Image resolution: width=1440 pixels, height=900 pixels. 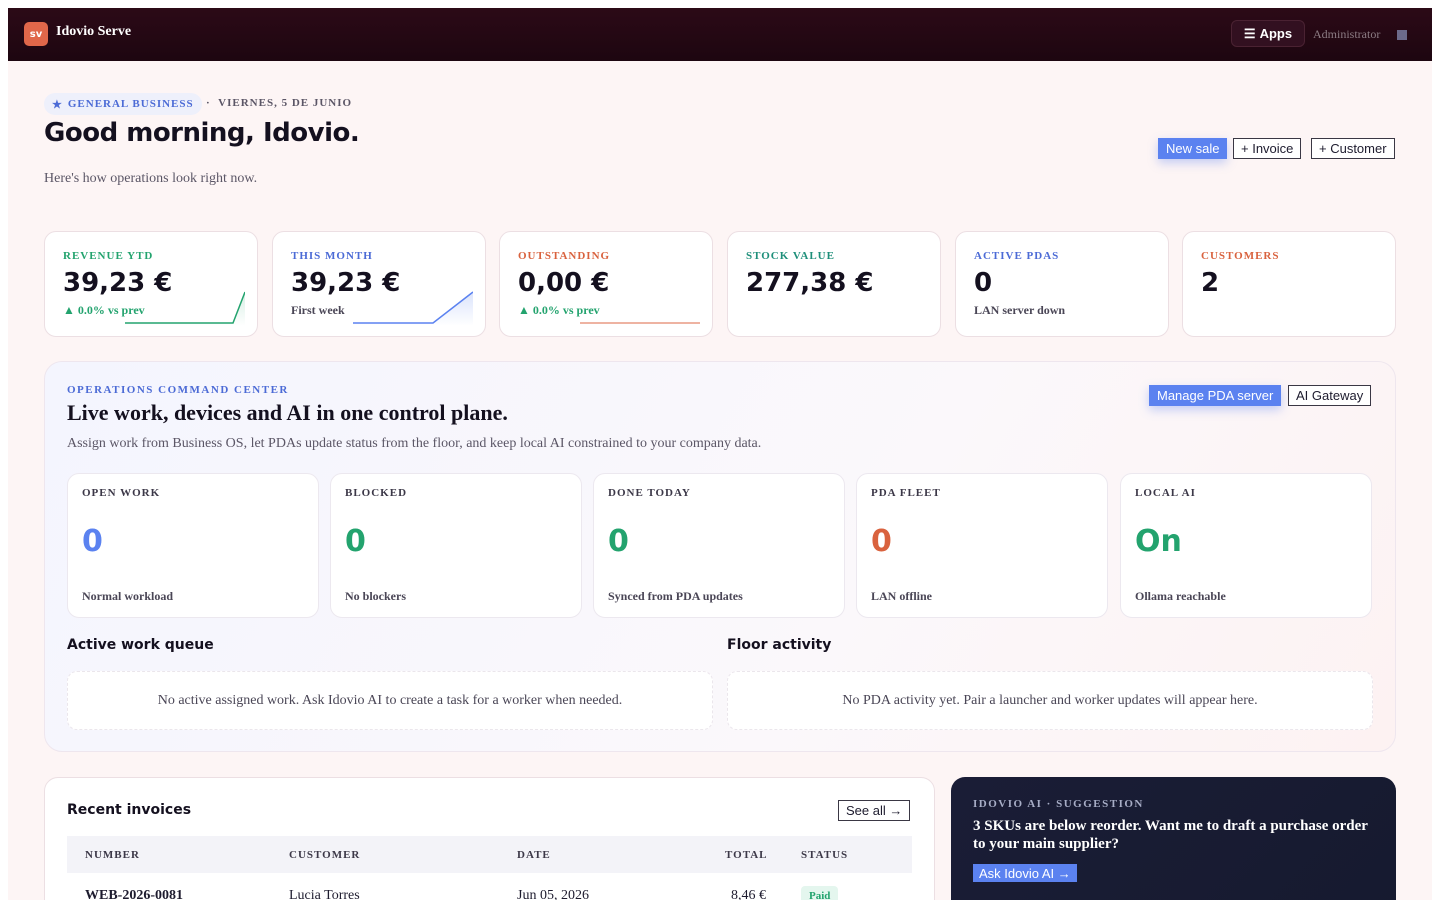 What do you see at coordinates (1267, 148) in the screenshot?
I see `new-invoice-button: + Invoice` at bounding box center [1267, 148].